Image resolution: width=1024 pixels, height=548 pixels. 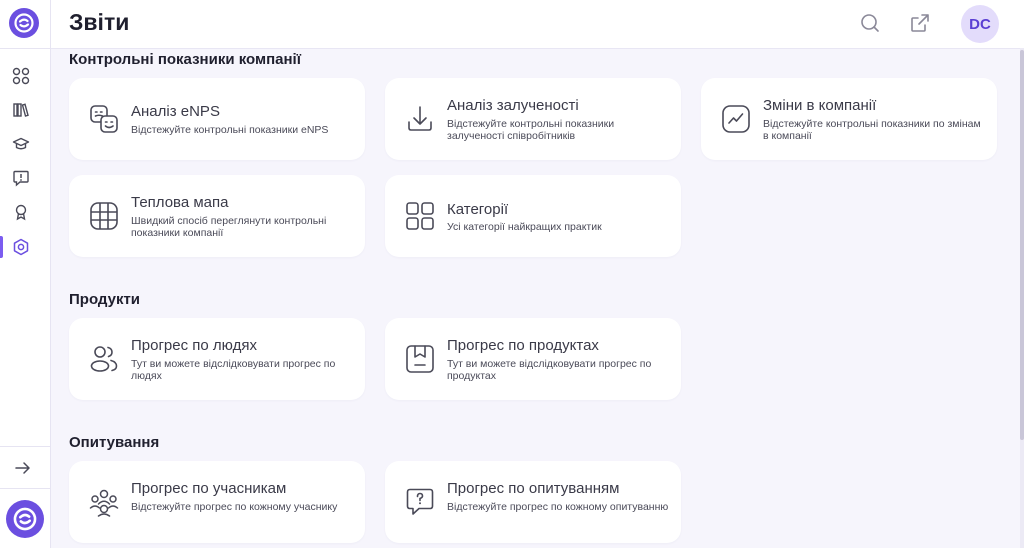 I want to click on card-title: Прогрес по учасникам, so click(x=209, y=488).